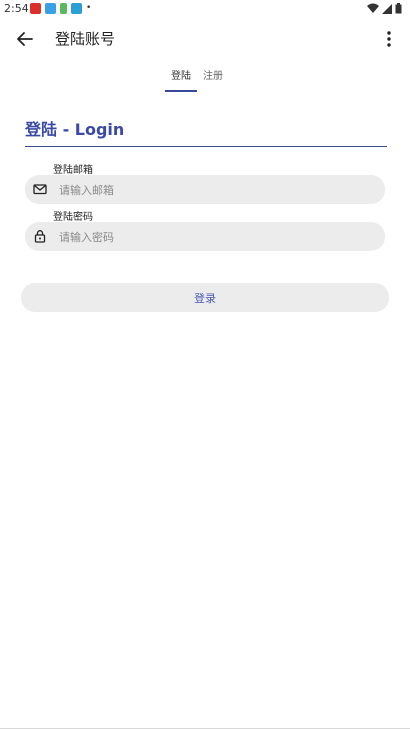 This screenshot has width=410, height=729. I want to click on more-vert-icon, so click(389, 39).